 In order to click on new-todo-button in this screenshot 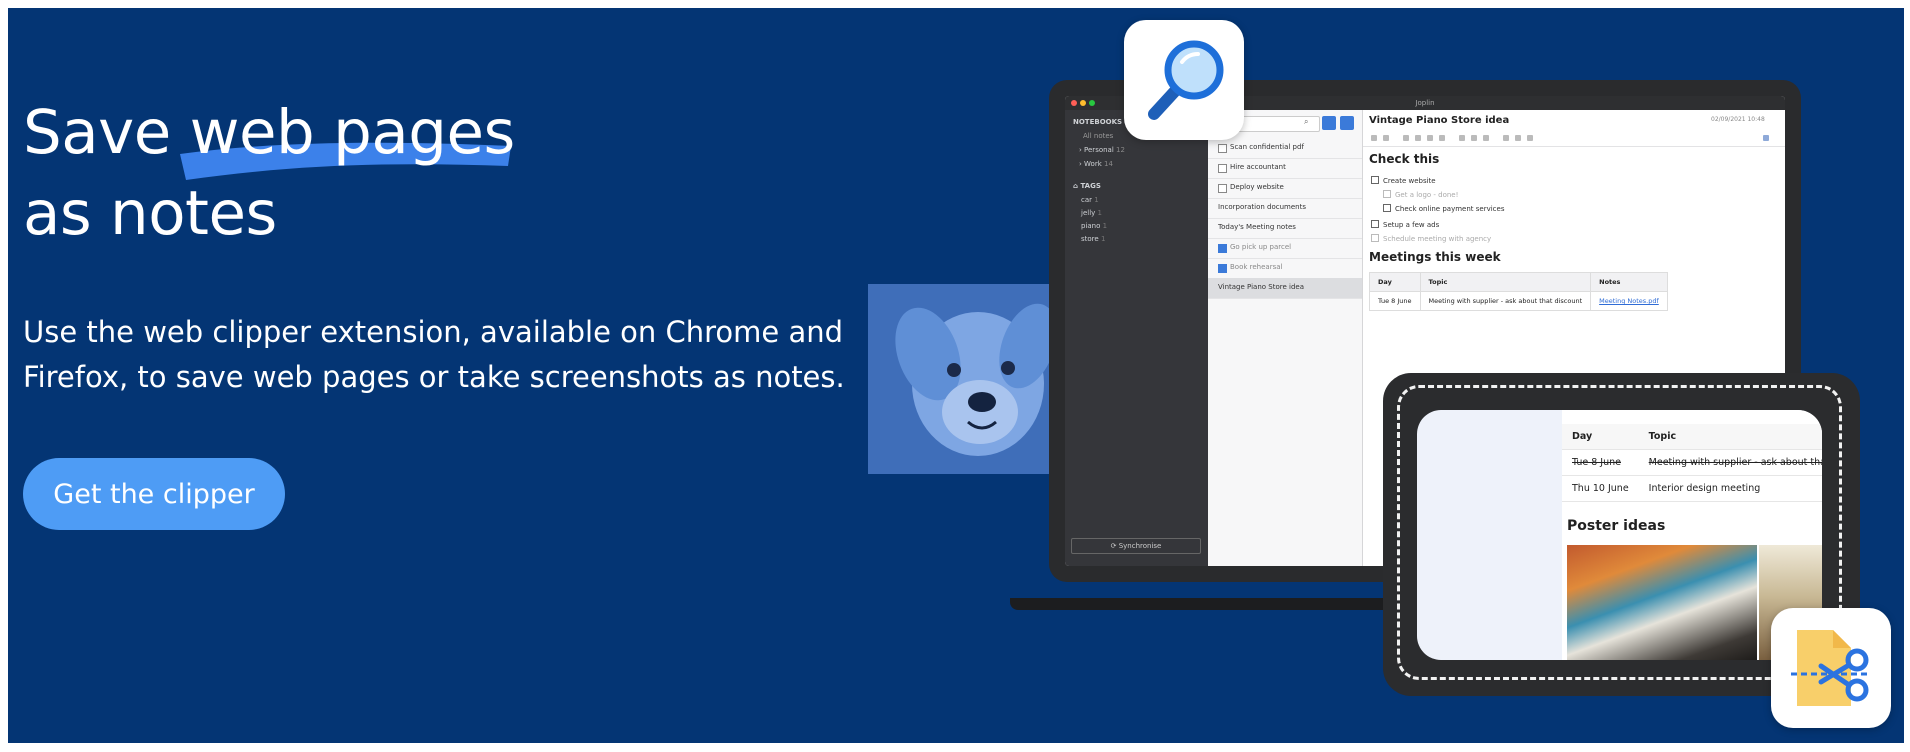, I will do `click(1329, 123)`.